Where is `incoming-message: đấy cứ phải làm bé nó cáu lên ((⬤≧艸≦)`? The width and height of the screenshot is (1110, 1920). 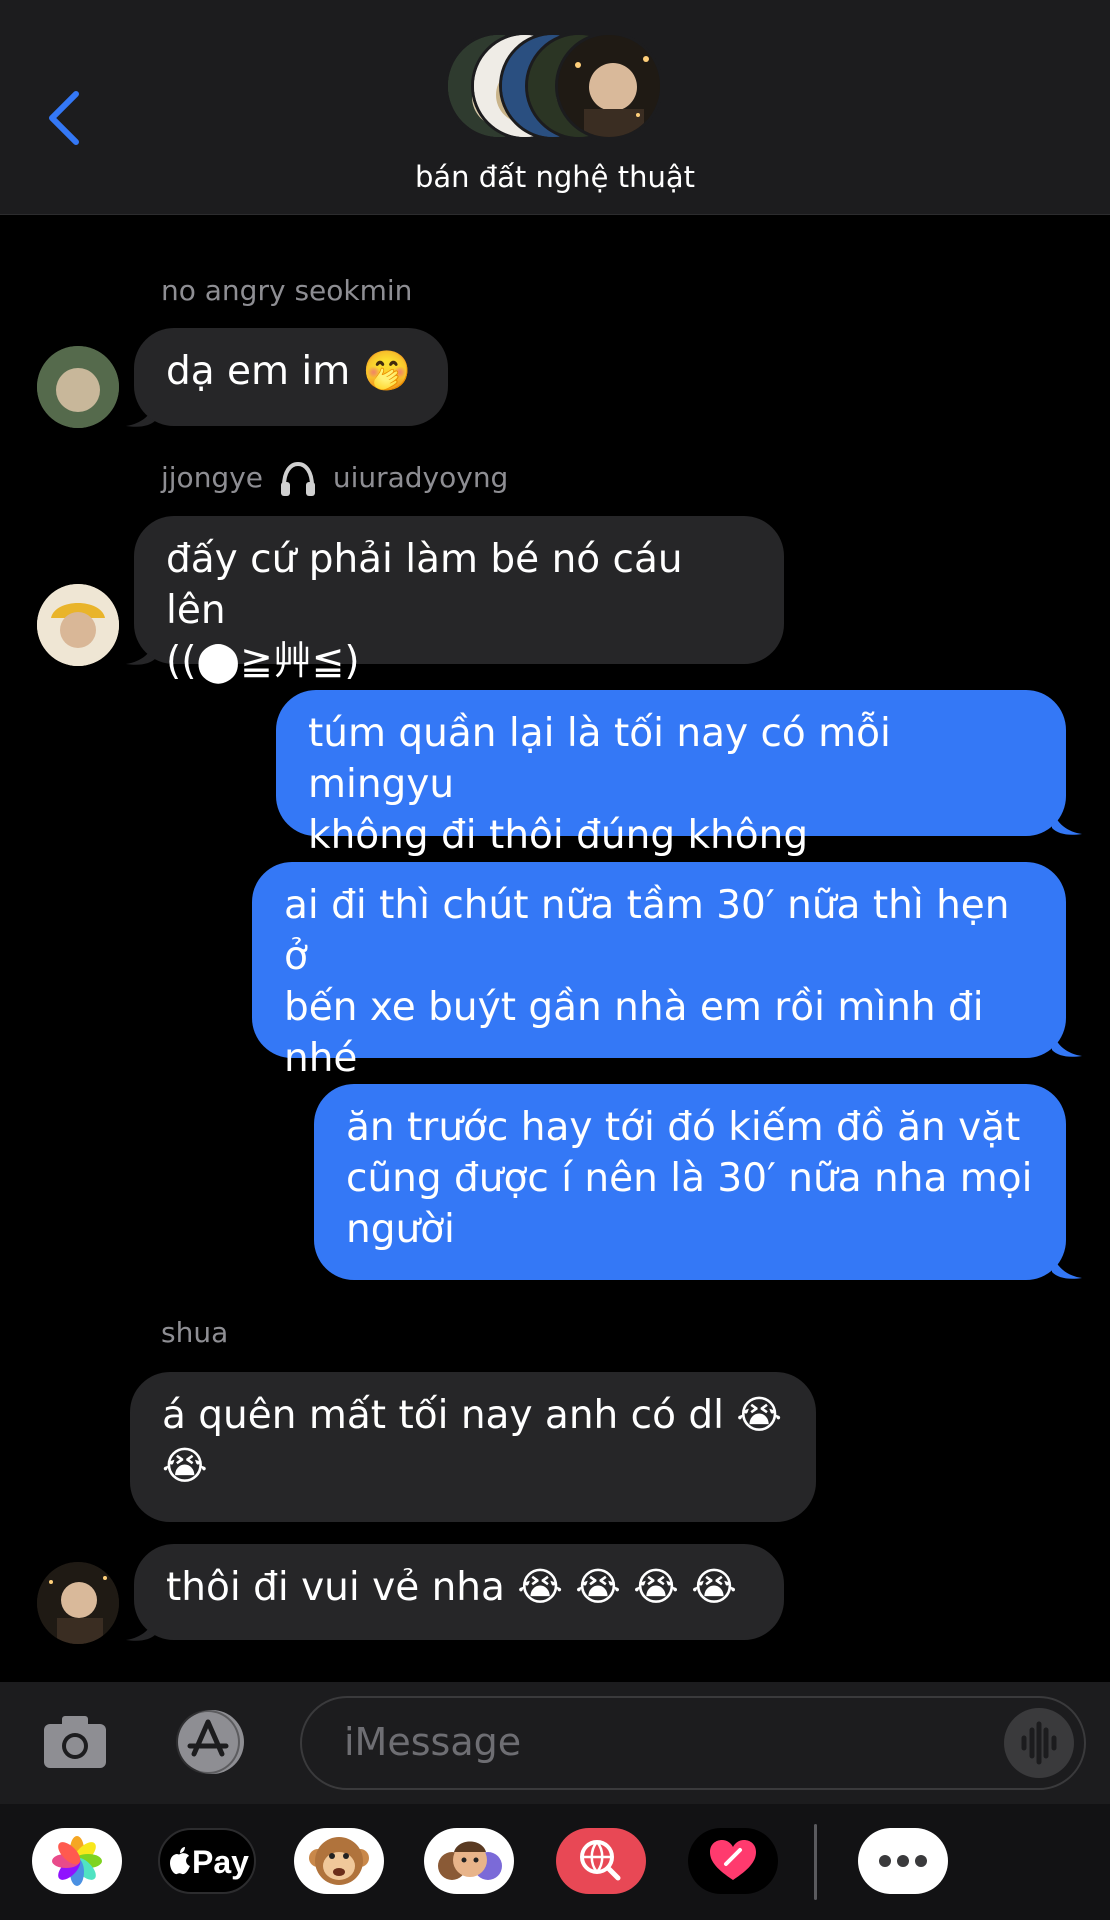 incoming-message: đấy cứ phải làm bé nó cáu lên ((⬤≧艸≦) is located at coordinates (459, 600).